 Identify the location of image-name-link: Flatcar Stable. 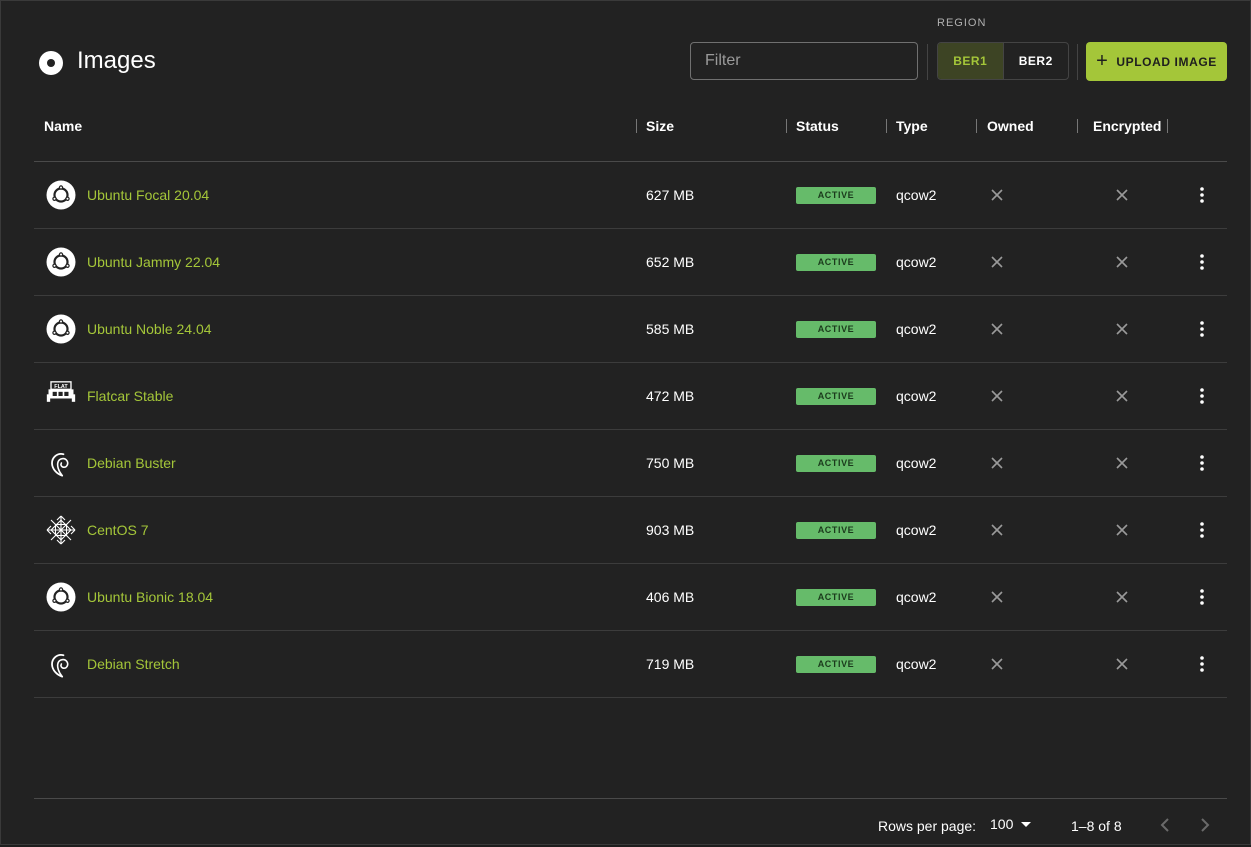
(130, 396).